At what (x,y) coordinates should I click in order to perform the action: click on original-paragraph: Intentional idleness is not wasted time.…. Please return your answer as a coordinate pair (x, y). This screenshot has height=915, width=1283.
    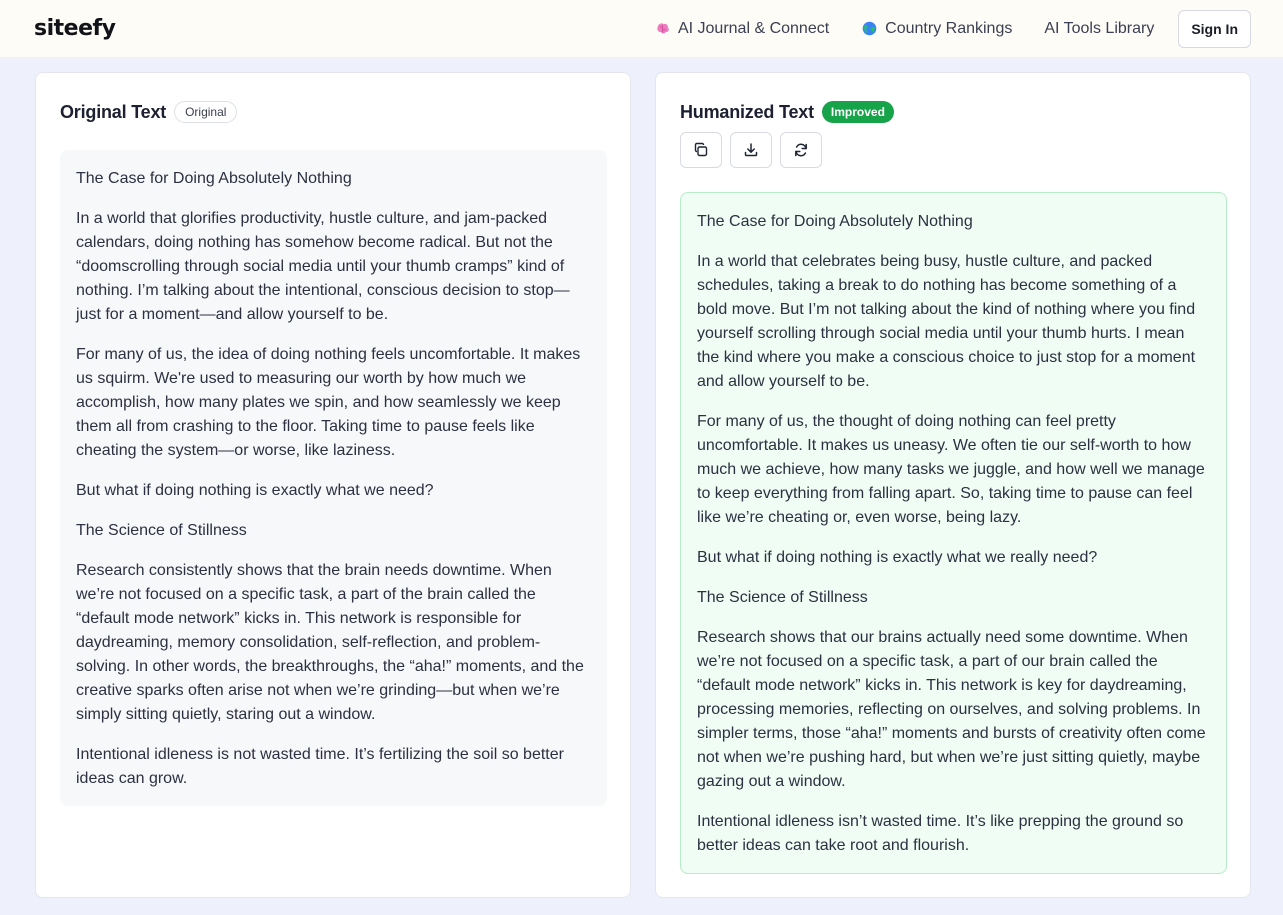
    Looking at the image, I should click on (320, 766).